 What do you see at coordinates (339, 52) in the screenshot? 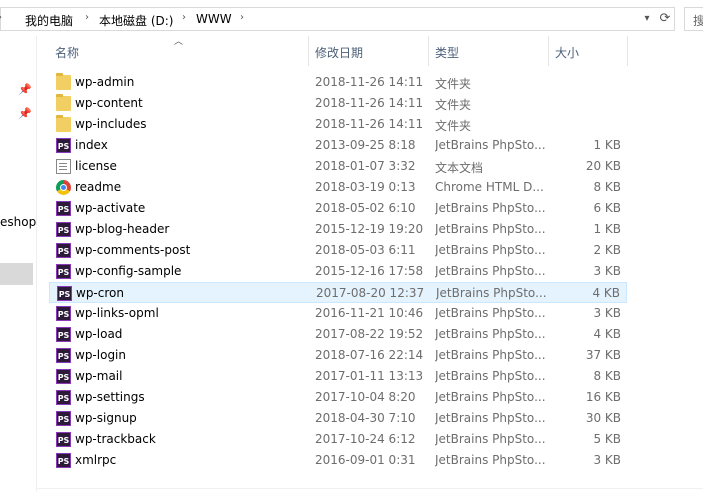
I see `column-header-date: 修改日期` at bounding box center [339, 52].